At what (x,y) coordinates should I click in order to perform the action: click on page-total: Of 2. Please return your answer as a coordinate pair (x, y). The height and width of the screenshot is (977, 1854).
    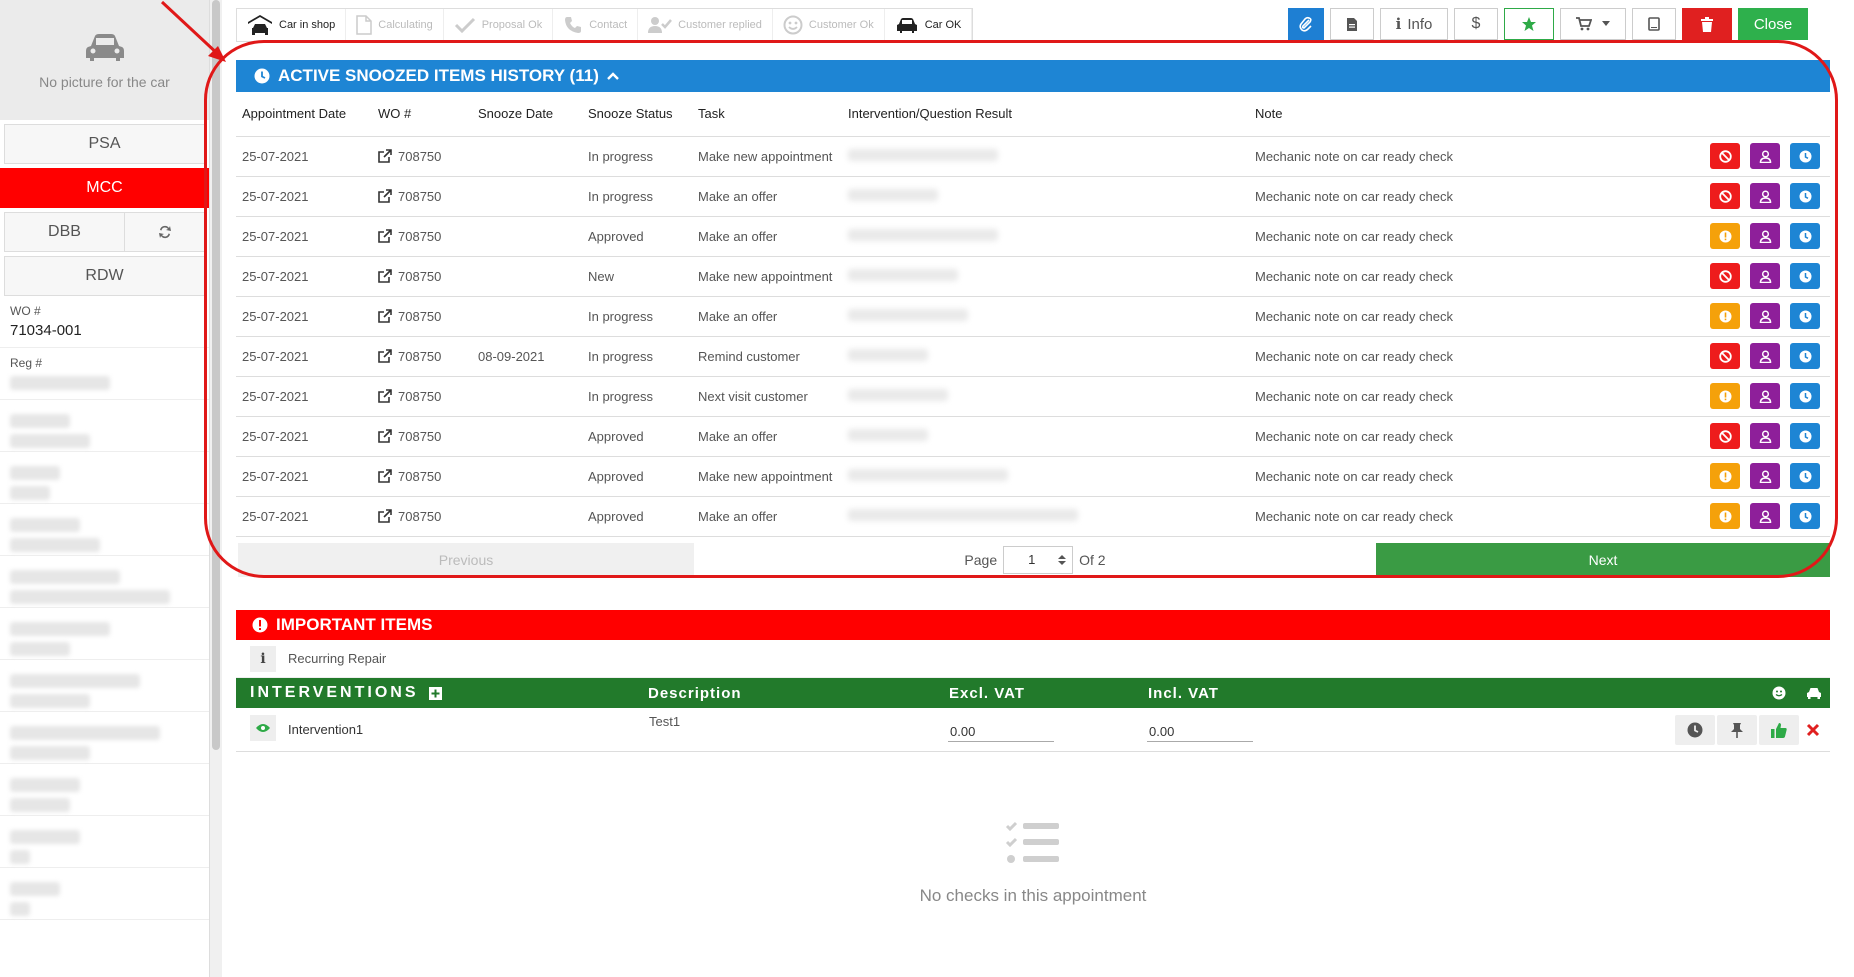
    Looking at the image, I should click on (1092, 559).